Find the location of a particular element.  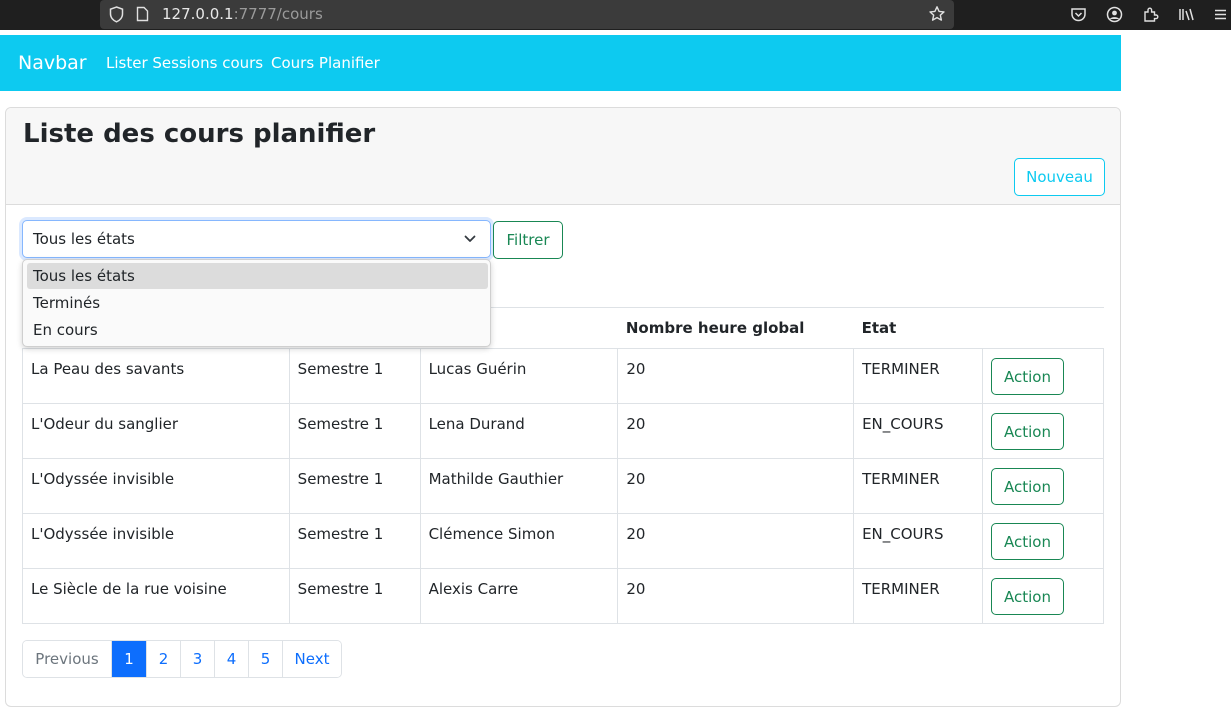

pagination-page-1: 1 is located at coordinates (128, 659).